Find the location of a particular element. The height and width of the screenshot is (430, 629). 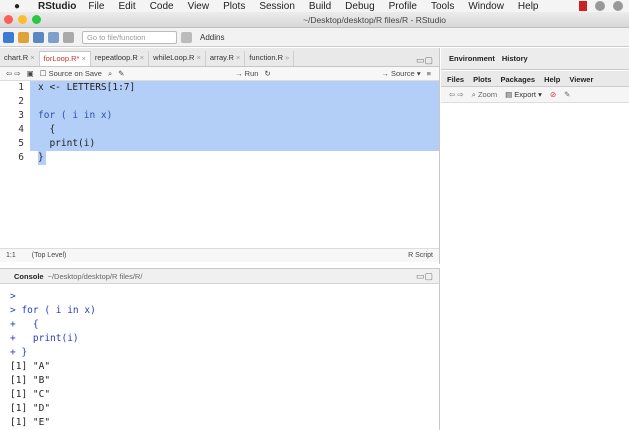

source-button: → Source ▾ is located at coordinates (400, 73).